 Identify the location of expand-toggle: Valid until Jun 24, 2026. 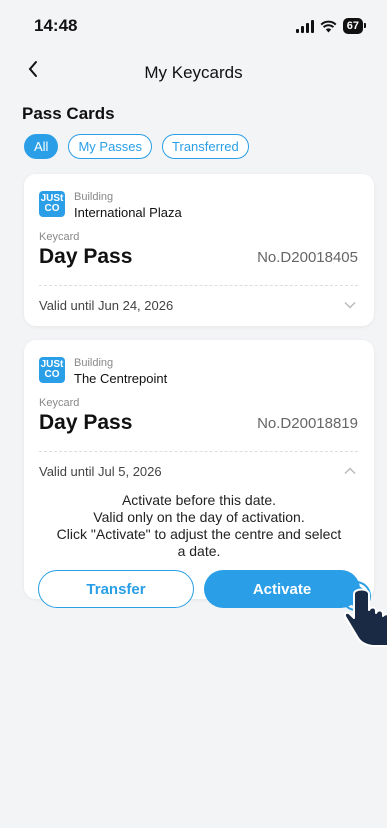
(199, 305).